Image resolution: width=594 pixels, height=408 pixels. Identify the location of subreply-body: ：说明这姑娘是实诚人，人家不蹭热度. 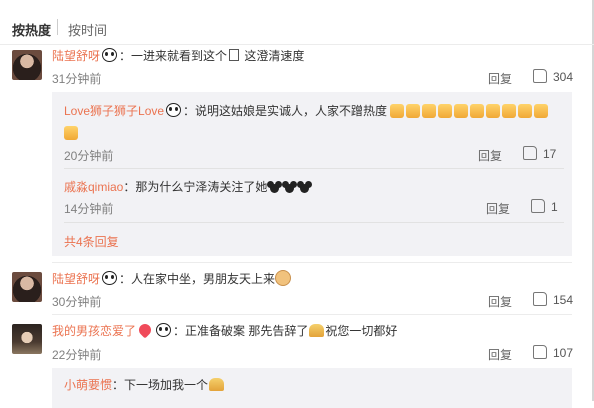
(285, 111).